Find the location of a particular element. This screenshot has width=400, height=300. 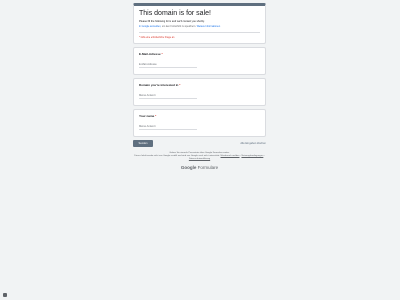

report-icon is located at coordinates (5, 295).